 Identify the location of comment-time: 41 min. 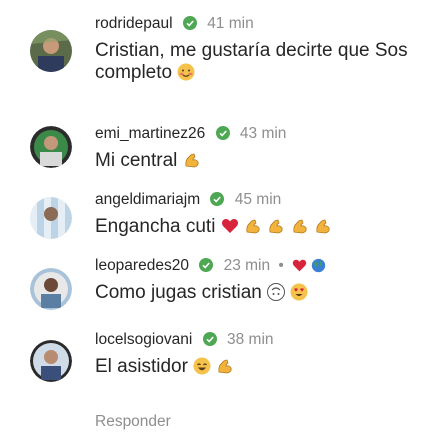
(230, 23).